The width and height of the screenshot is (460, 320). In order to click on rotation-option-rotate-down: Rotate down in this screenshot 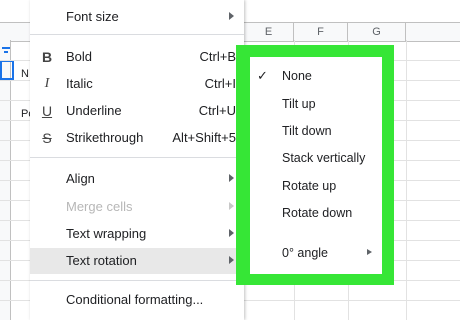, I will do `click(316, 213)`.